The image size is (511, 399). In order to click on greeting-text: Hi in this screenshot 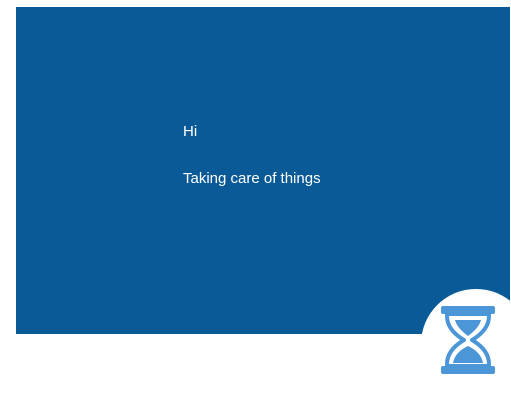, I will do `click(190, 131)`.